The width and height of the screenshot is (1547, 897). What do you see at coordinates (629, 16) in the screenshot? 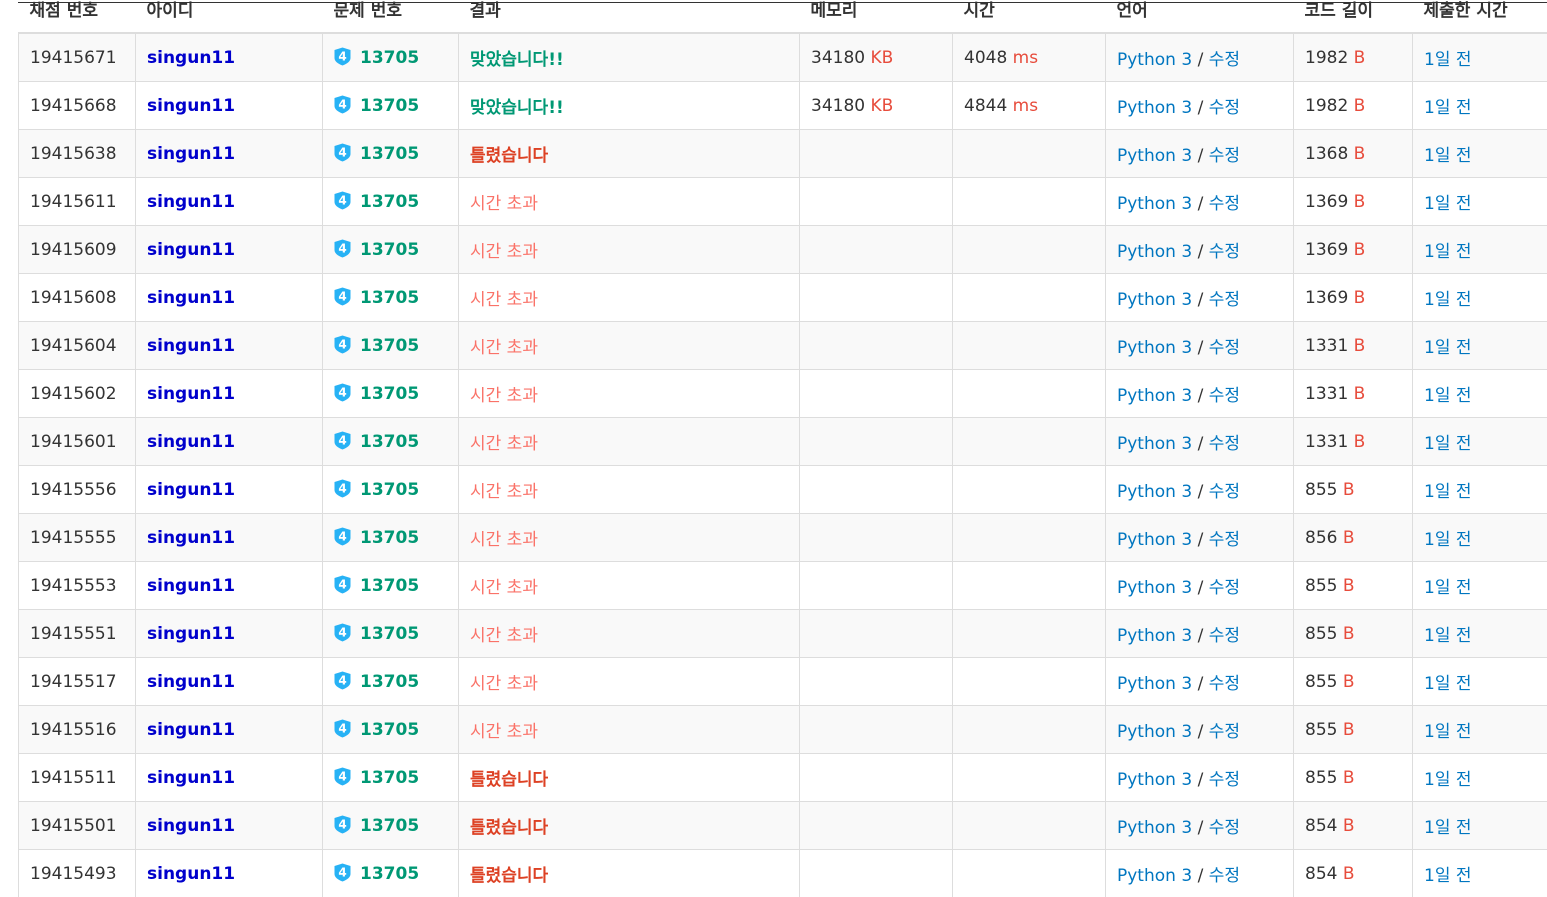
I see `header-result: 결과` at bounding box center [629, 16].